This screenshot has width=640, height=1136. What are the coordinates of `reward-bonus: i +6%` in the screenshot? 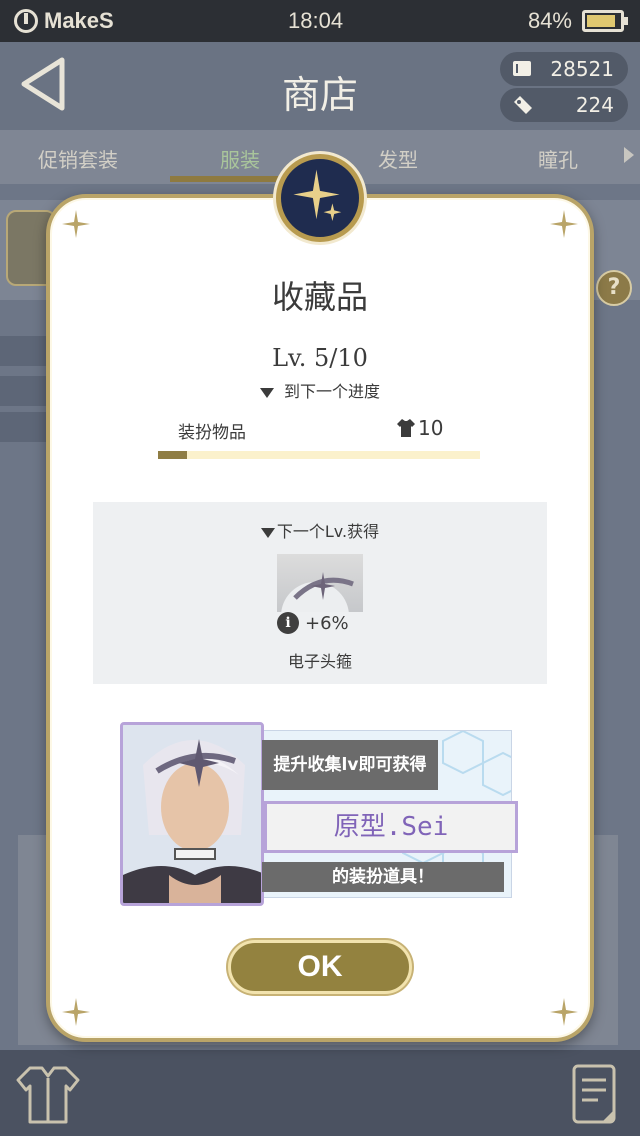 It's located at (320, 623).